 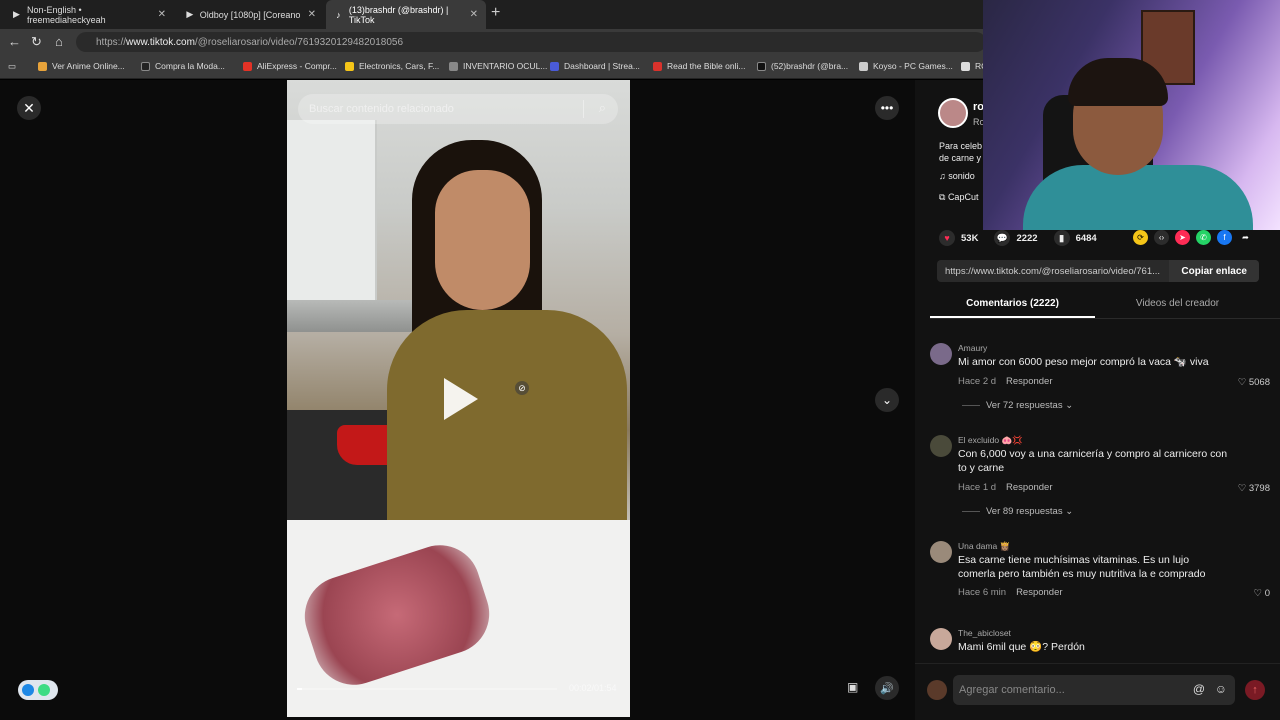 What do you see at coordinates (943, 197) in the screenshot?
I see `capcut-icon: ⧉` at bounding box center [943, 197].